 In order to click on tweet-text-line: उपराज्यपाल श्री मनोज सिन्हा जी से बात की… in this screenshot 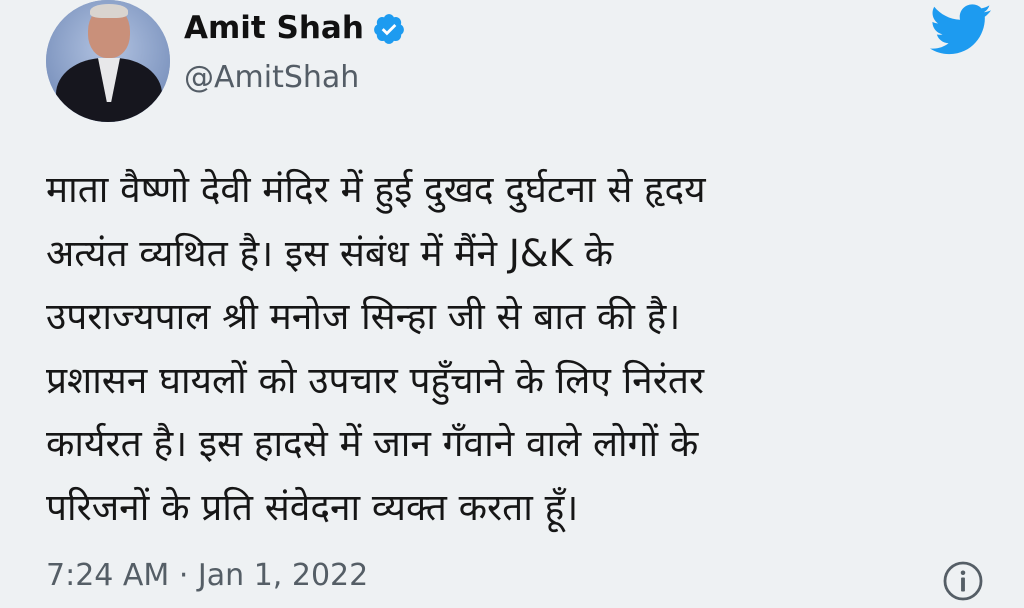, I will do `click(363, 316)`.